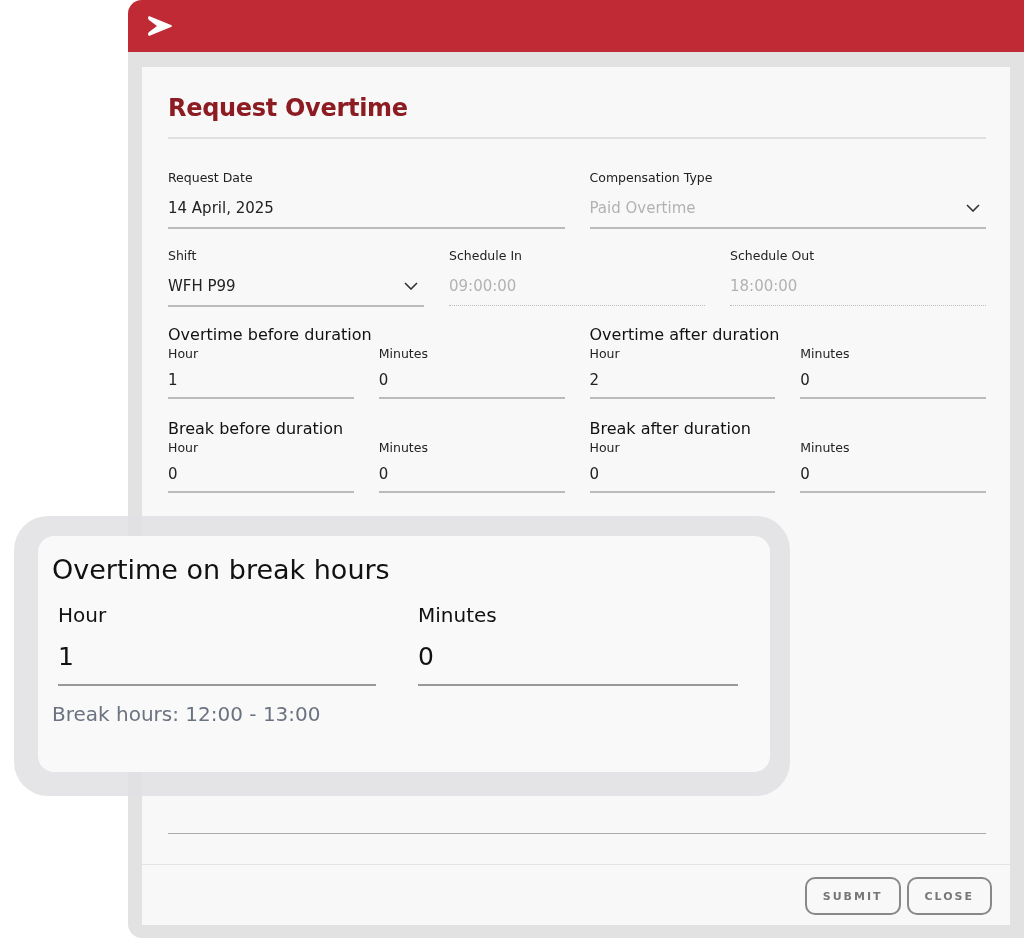  What do you see at coordinates (160, 26) in the screenshot?
I see `chevron-logo-icon` at bounding box center [160, 26].